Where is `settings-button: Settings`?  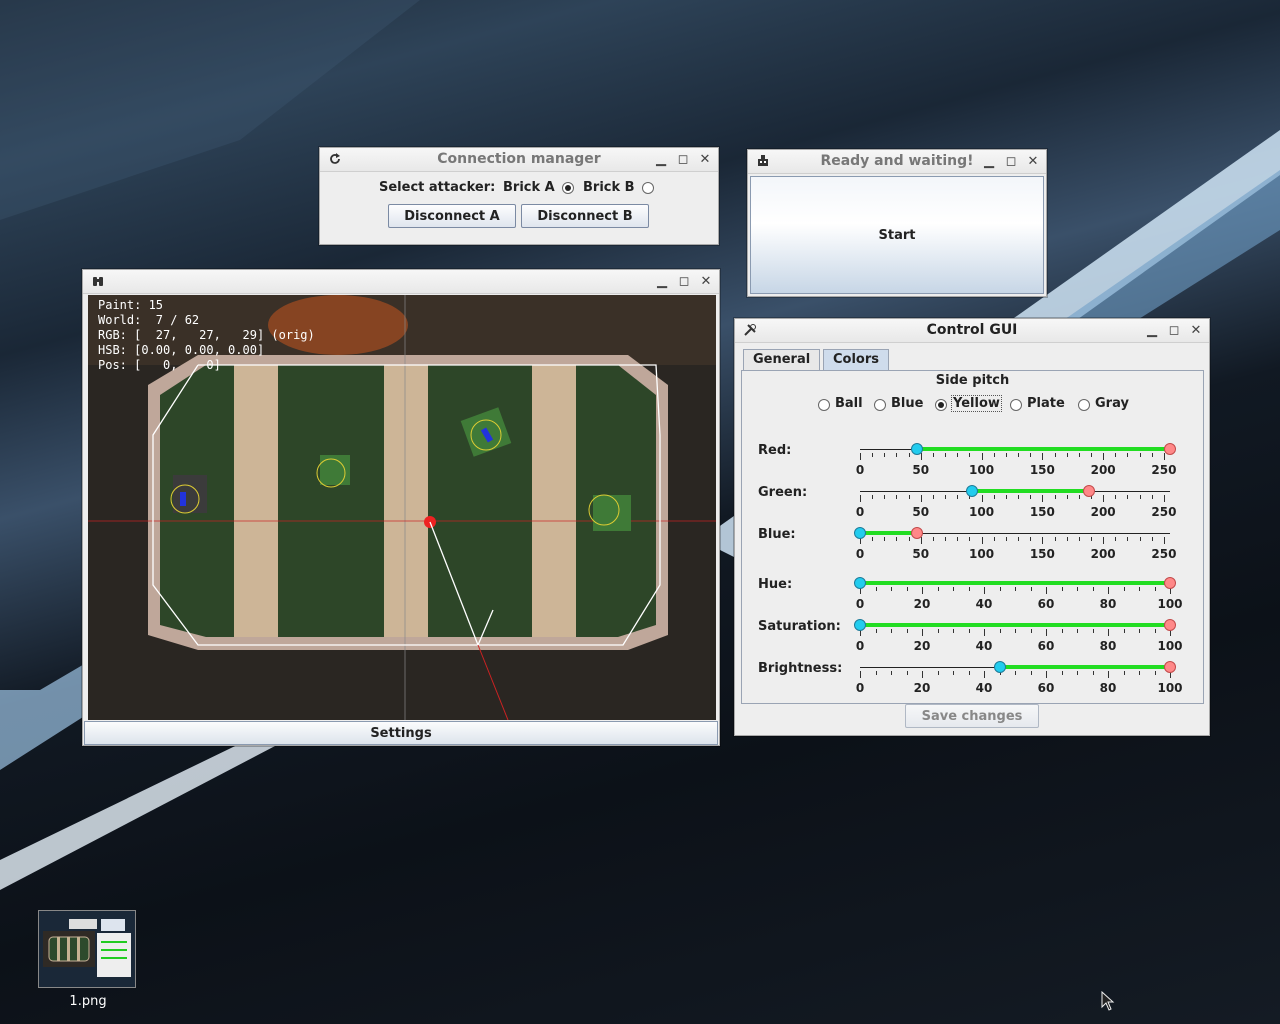 settings-button: Settings is located at coordinates (401, 733).